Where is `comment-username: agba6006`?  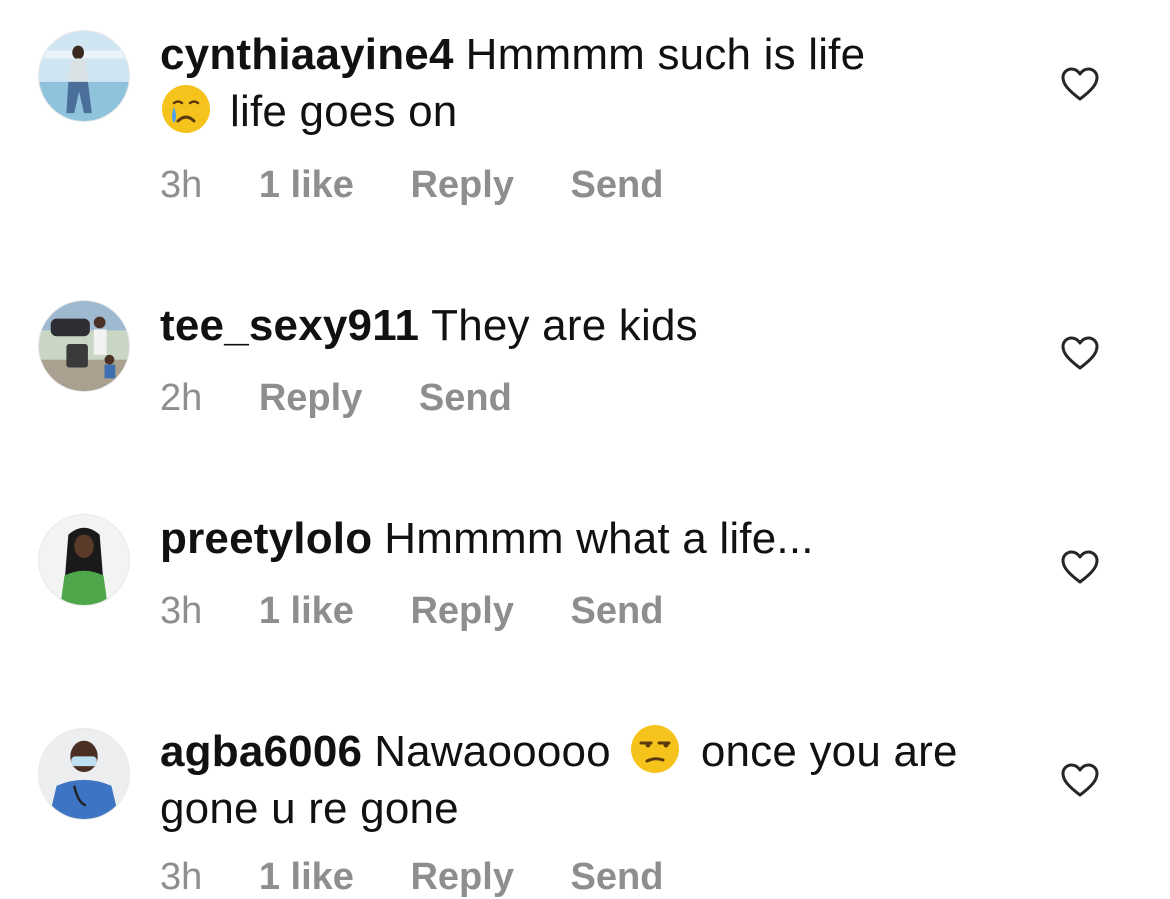 comment-username: agba6006 is located at coordinates (261, 751).